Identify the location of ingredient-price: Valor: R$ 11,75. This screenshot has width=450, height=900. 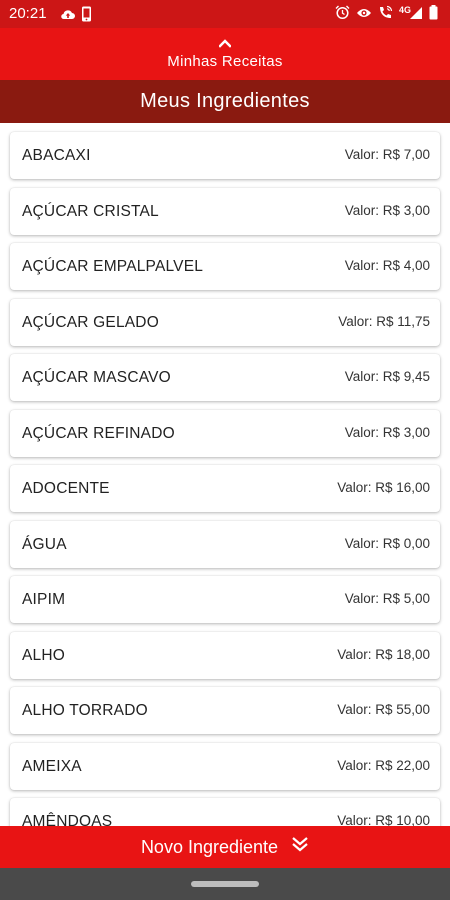
(384, 321).